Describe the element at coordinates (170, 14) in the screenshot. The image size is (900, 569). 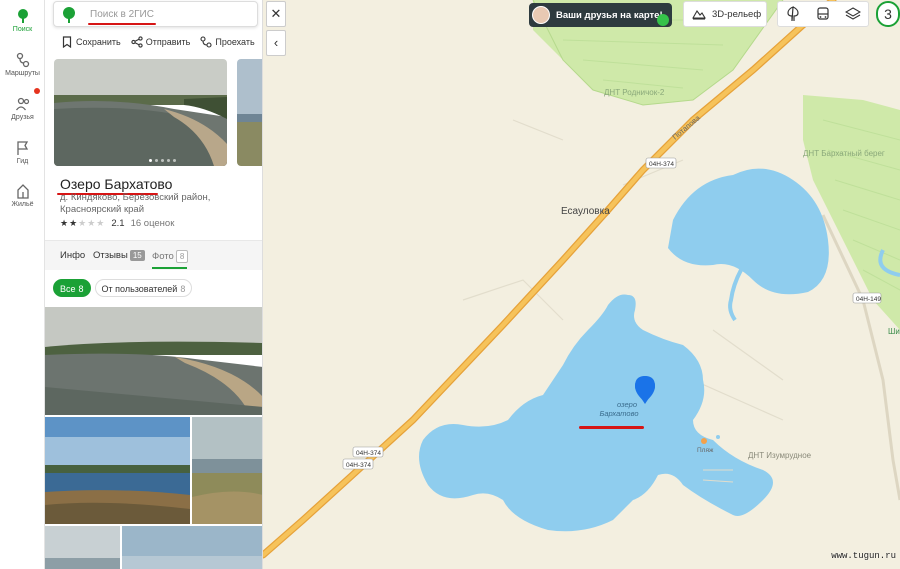
I see `search-input` at that location.